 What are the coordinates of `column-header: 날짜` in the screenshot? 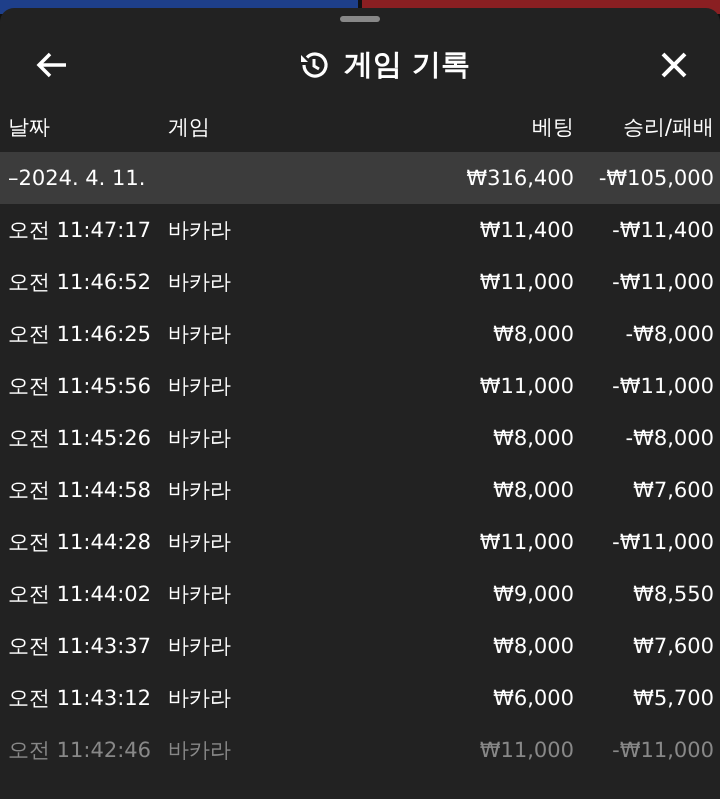 It's located at (29, 127).